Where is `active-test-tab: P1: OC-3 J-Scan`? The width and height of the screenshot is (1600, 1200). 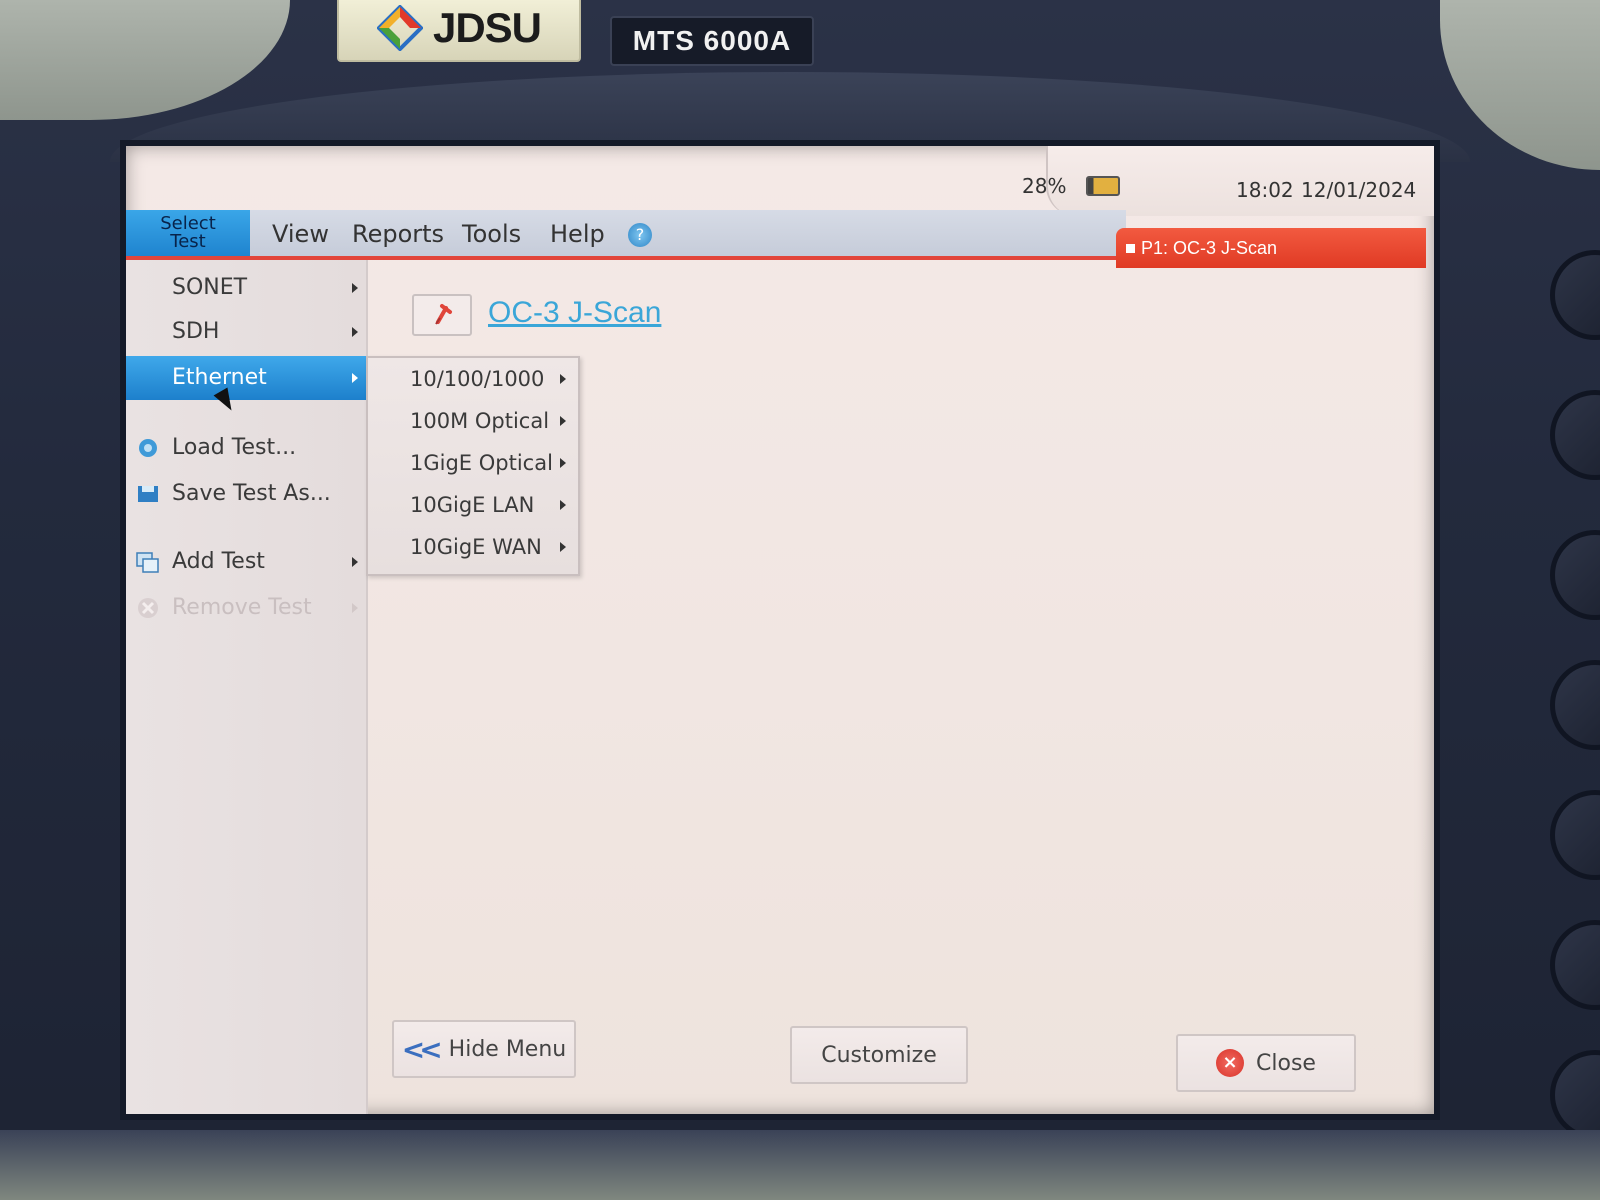 active-test-tab: P1: OC-3 J-Scan is located at coordinates (1271, 248).